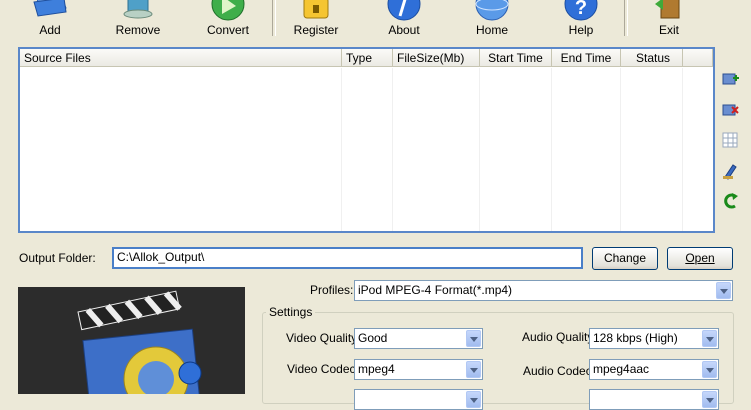 Image resolution: width=751 pixels, height=410 pixels. Describe the element at coordinates (669, 20) in the screenshot. I see `exit-button: Exit` at that location.